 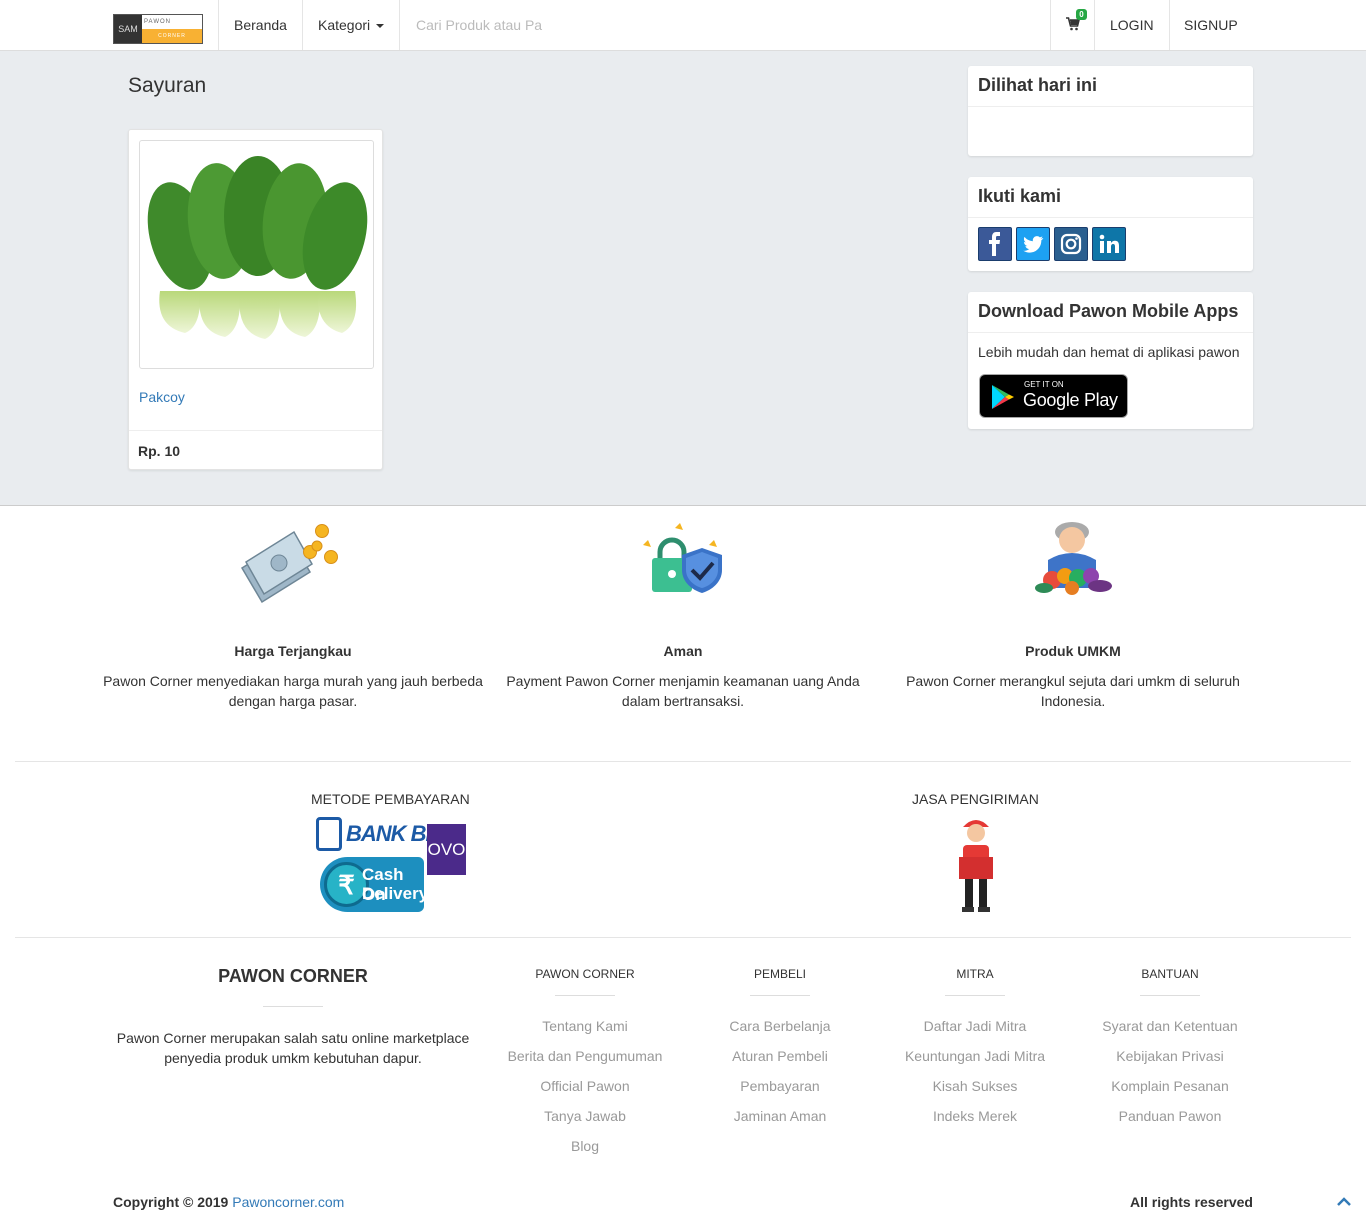 What do you see at coordinates (1109, 352) in the screenshot?
I see `download-apps-text: Lebih mudah dan hemat di aplikasi pawon` at bounding box center [1109, 352].